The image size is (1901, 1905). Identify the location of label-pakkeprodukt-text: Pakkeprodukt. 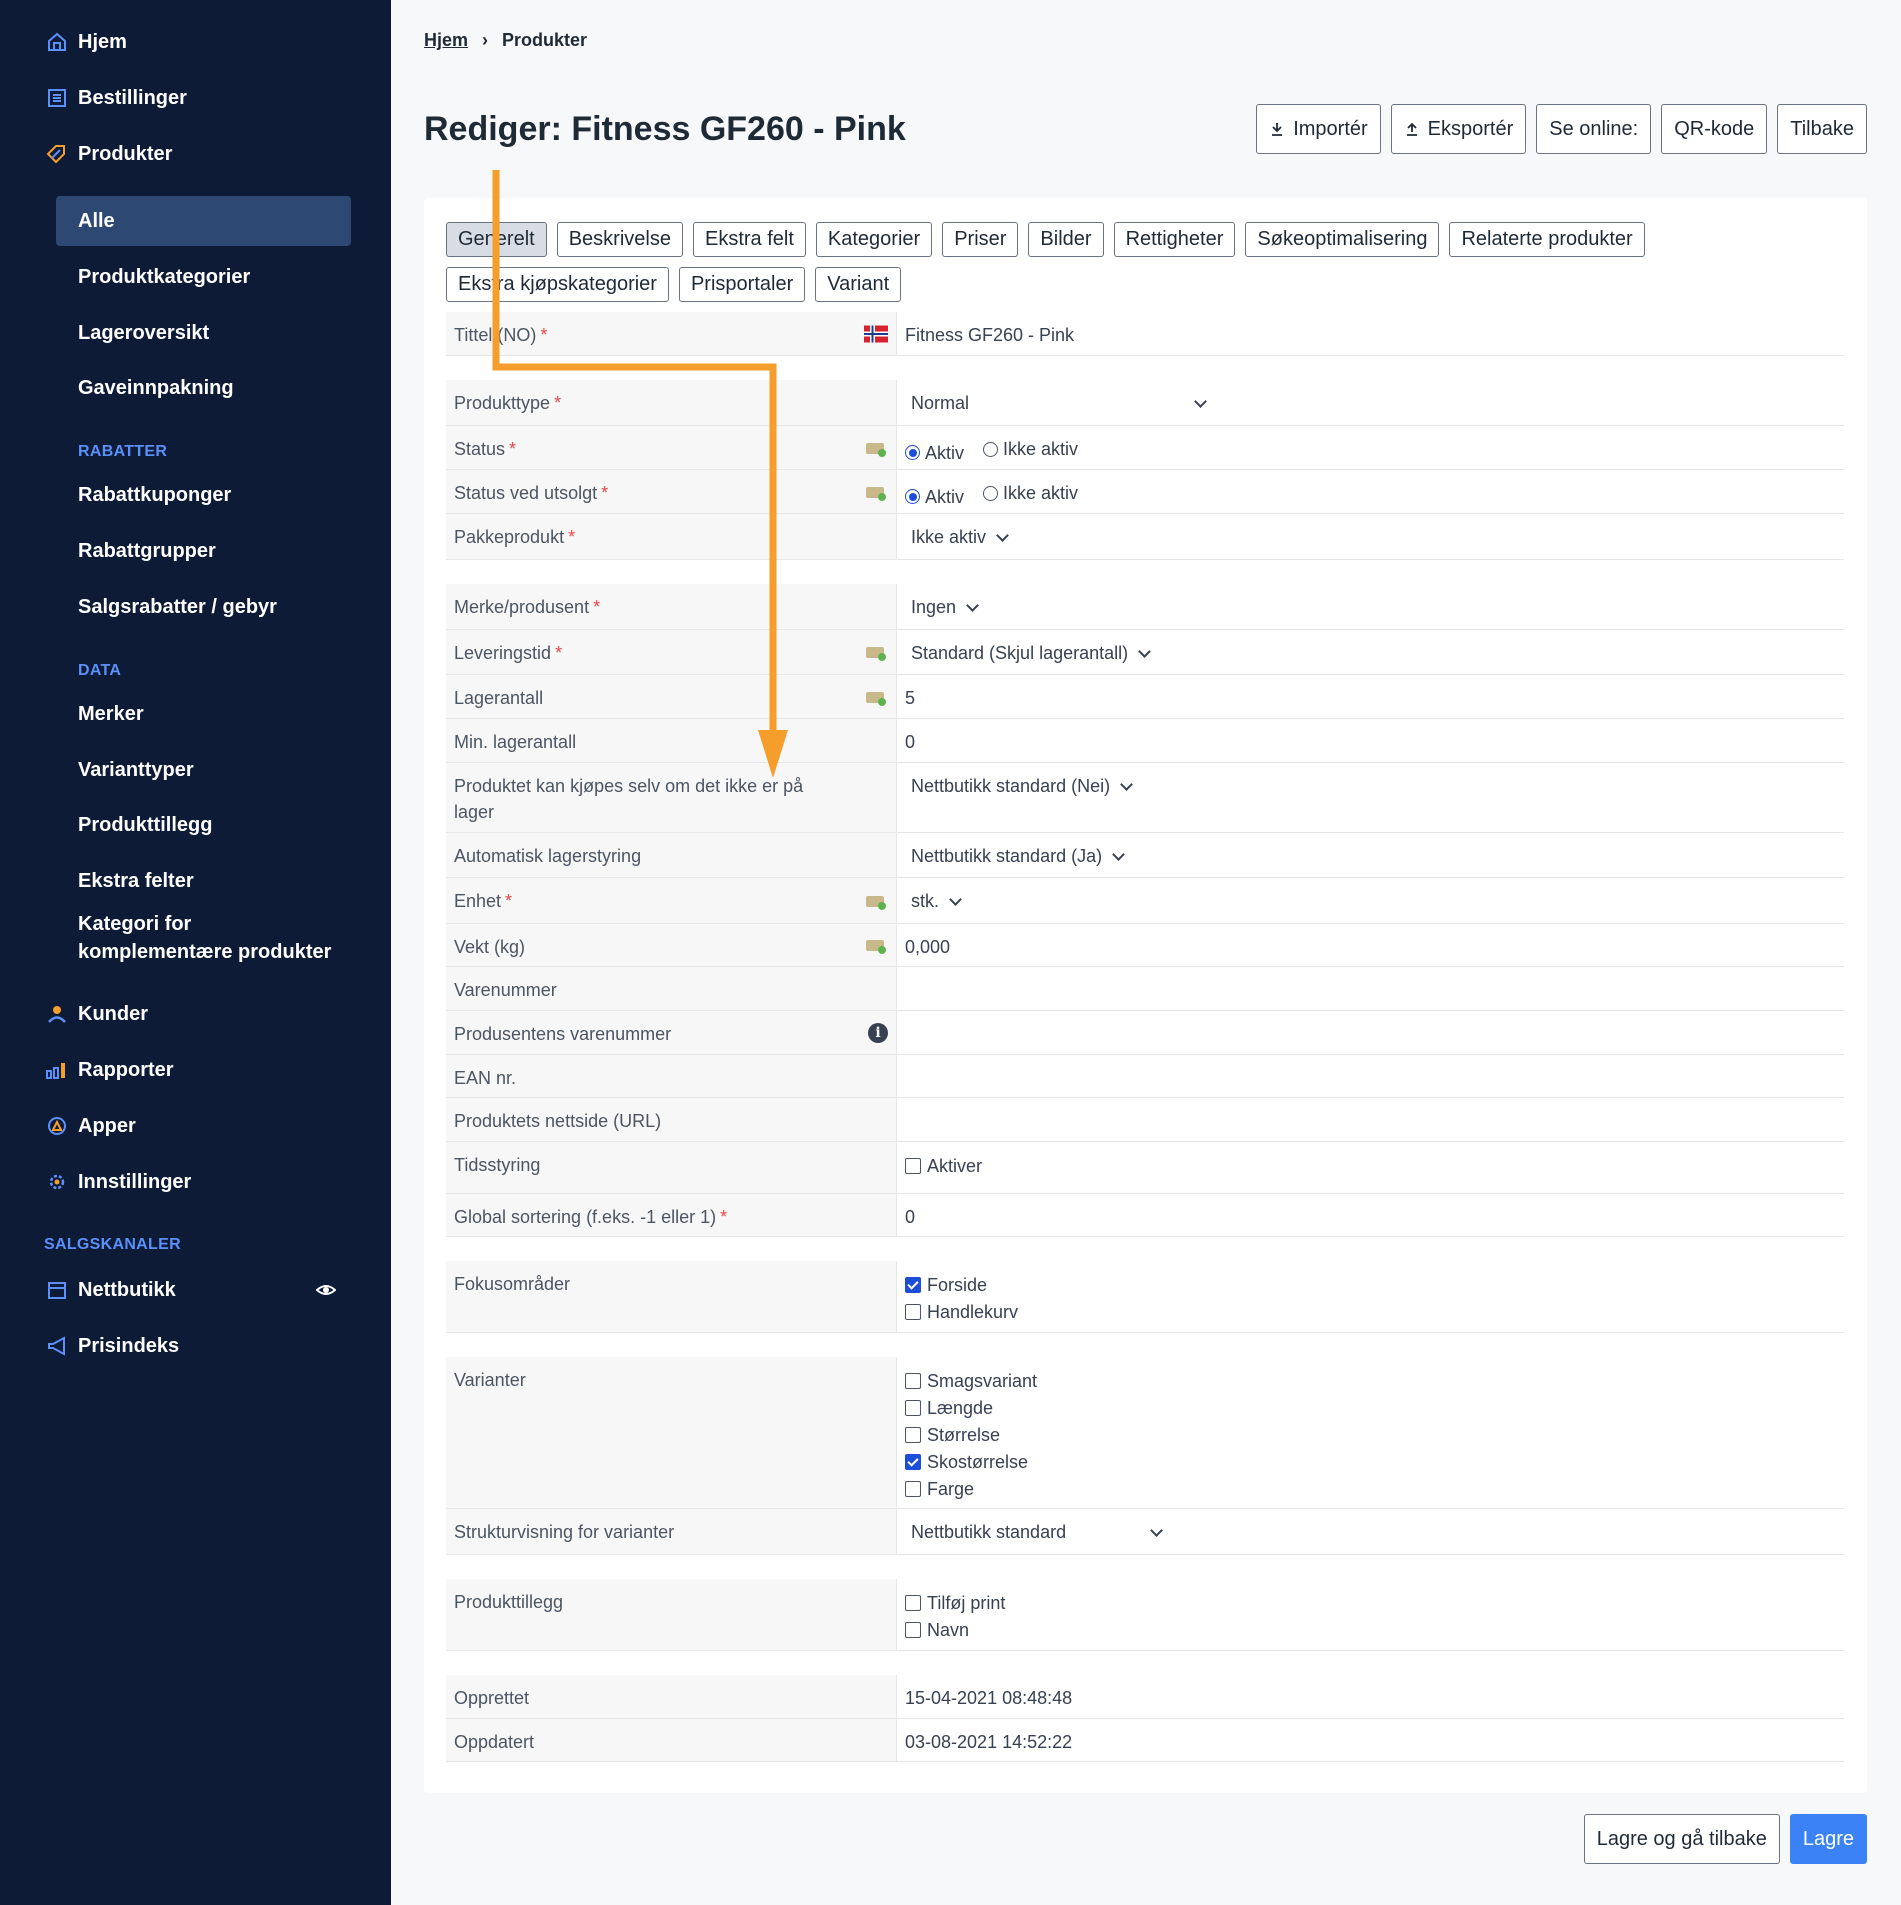
(509, 537).